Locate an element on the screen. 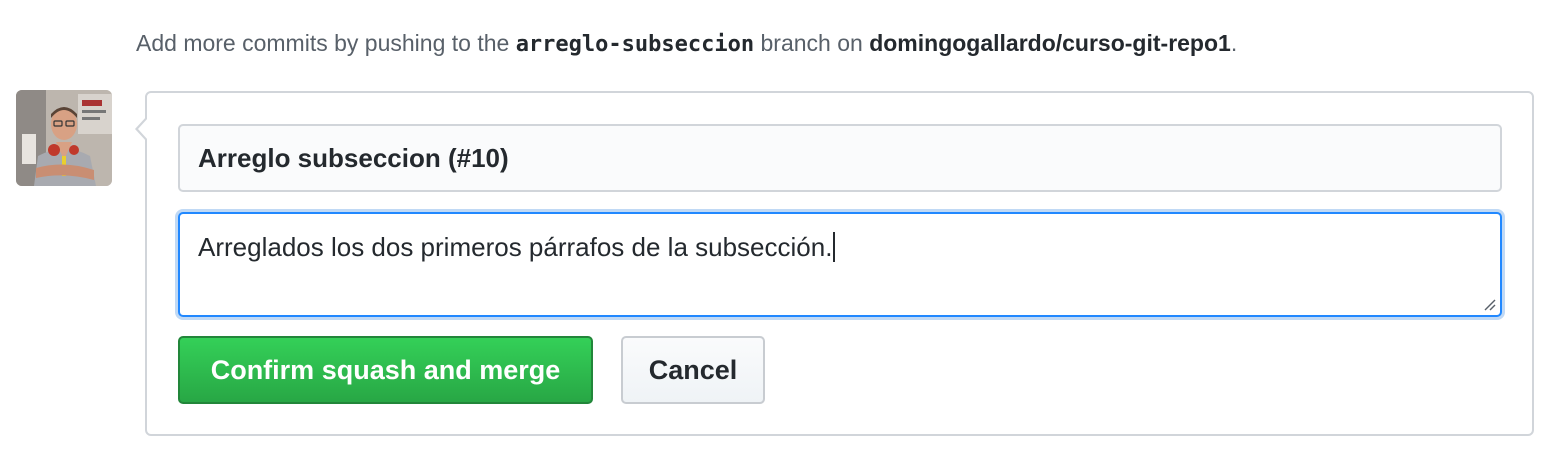  user-avatar-icon is located at coordinates (64, 138).